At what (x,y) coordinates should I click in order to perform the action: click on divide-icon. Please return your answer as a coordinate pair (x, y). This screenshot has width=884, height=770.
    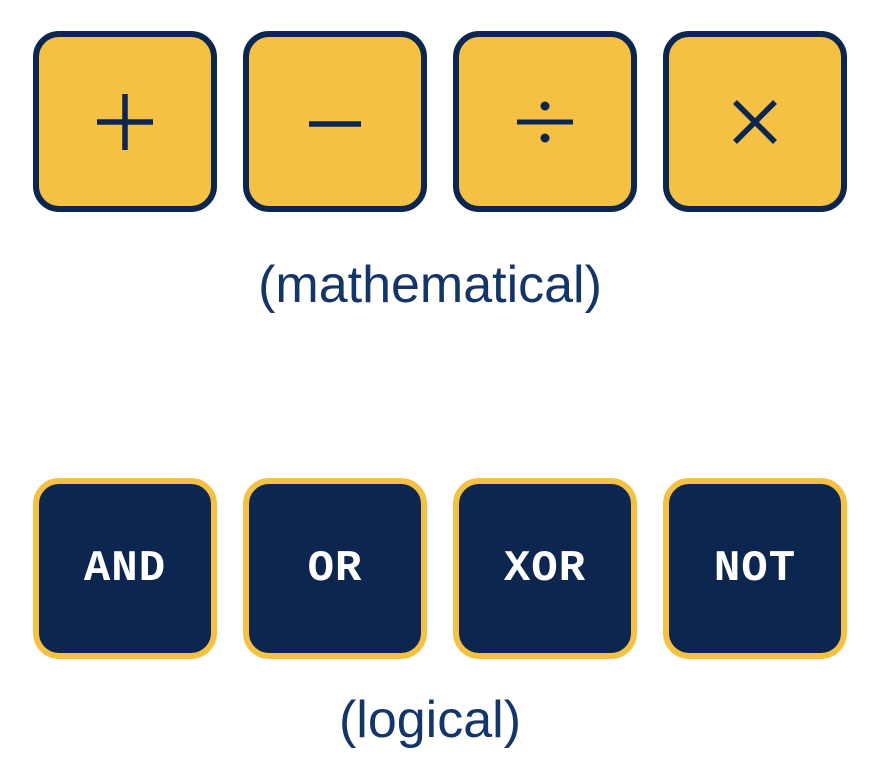
    Looking at the image, I should click on (545, 121).